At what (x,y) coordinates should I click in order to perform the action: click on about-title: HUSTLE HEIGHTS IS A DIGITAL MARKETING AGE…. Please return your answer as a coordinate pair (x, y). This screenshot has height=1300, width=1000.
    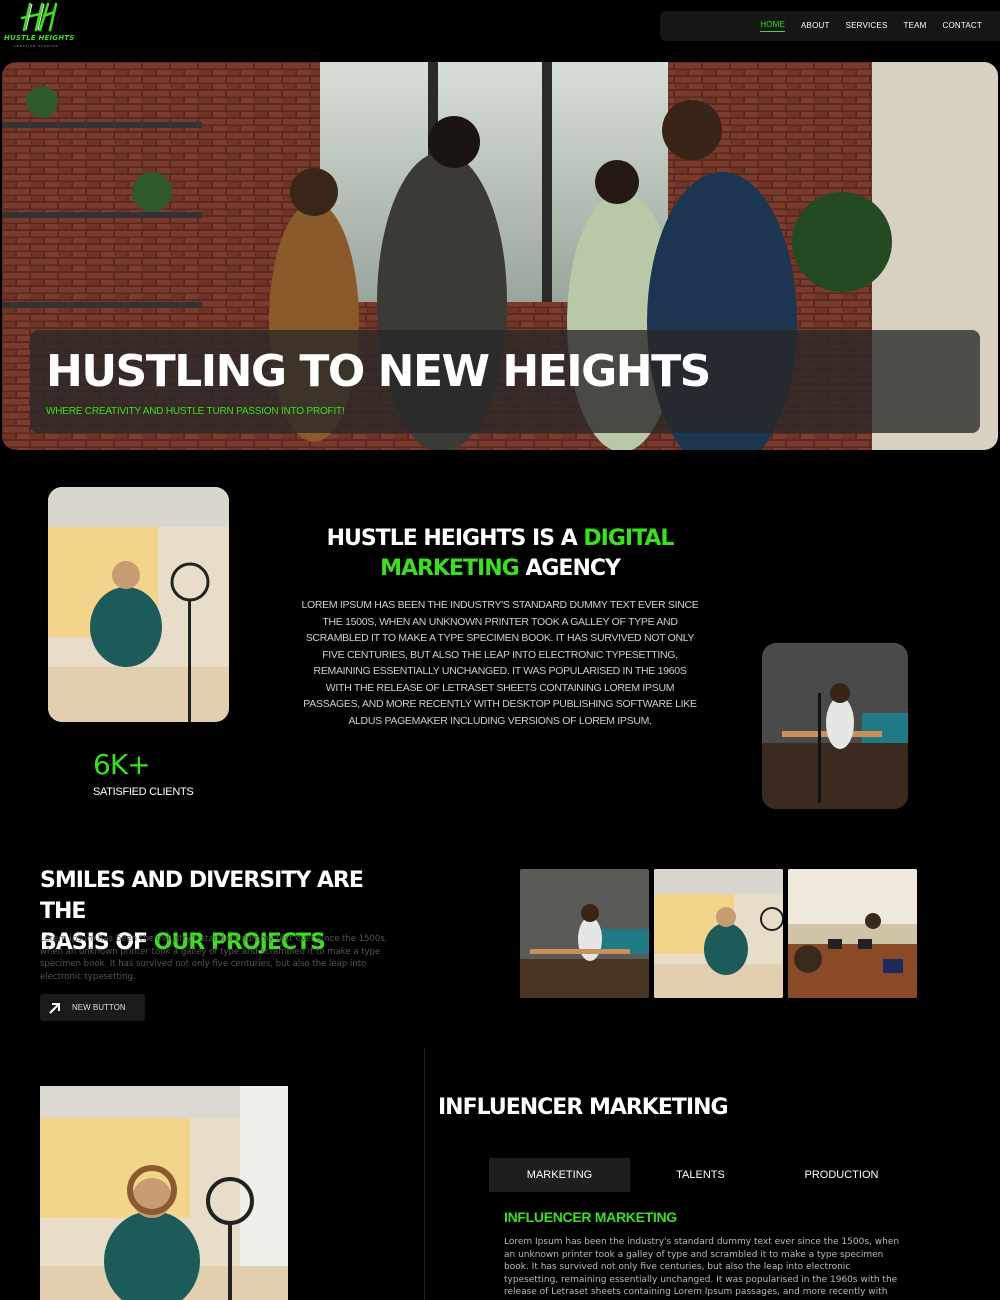
    Looking at the image, I should click on (500, 553).